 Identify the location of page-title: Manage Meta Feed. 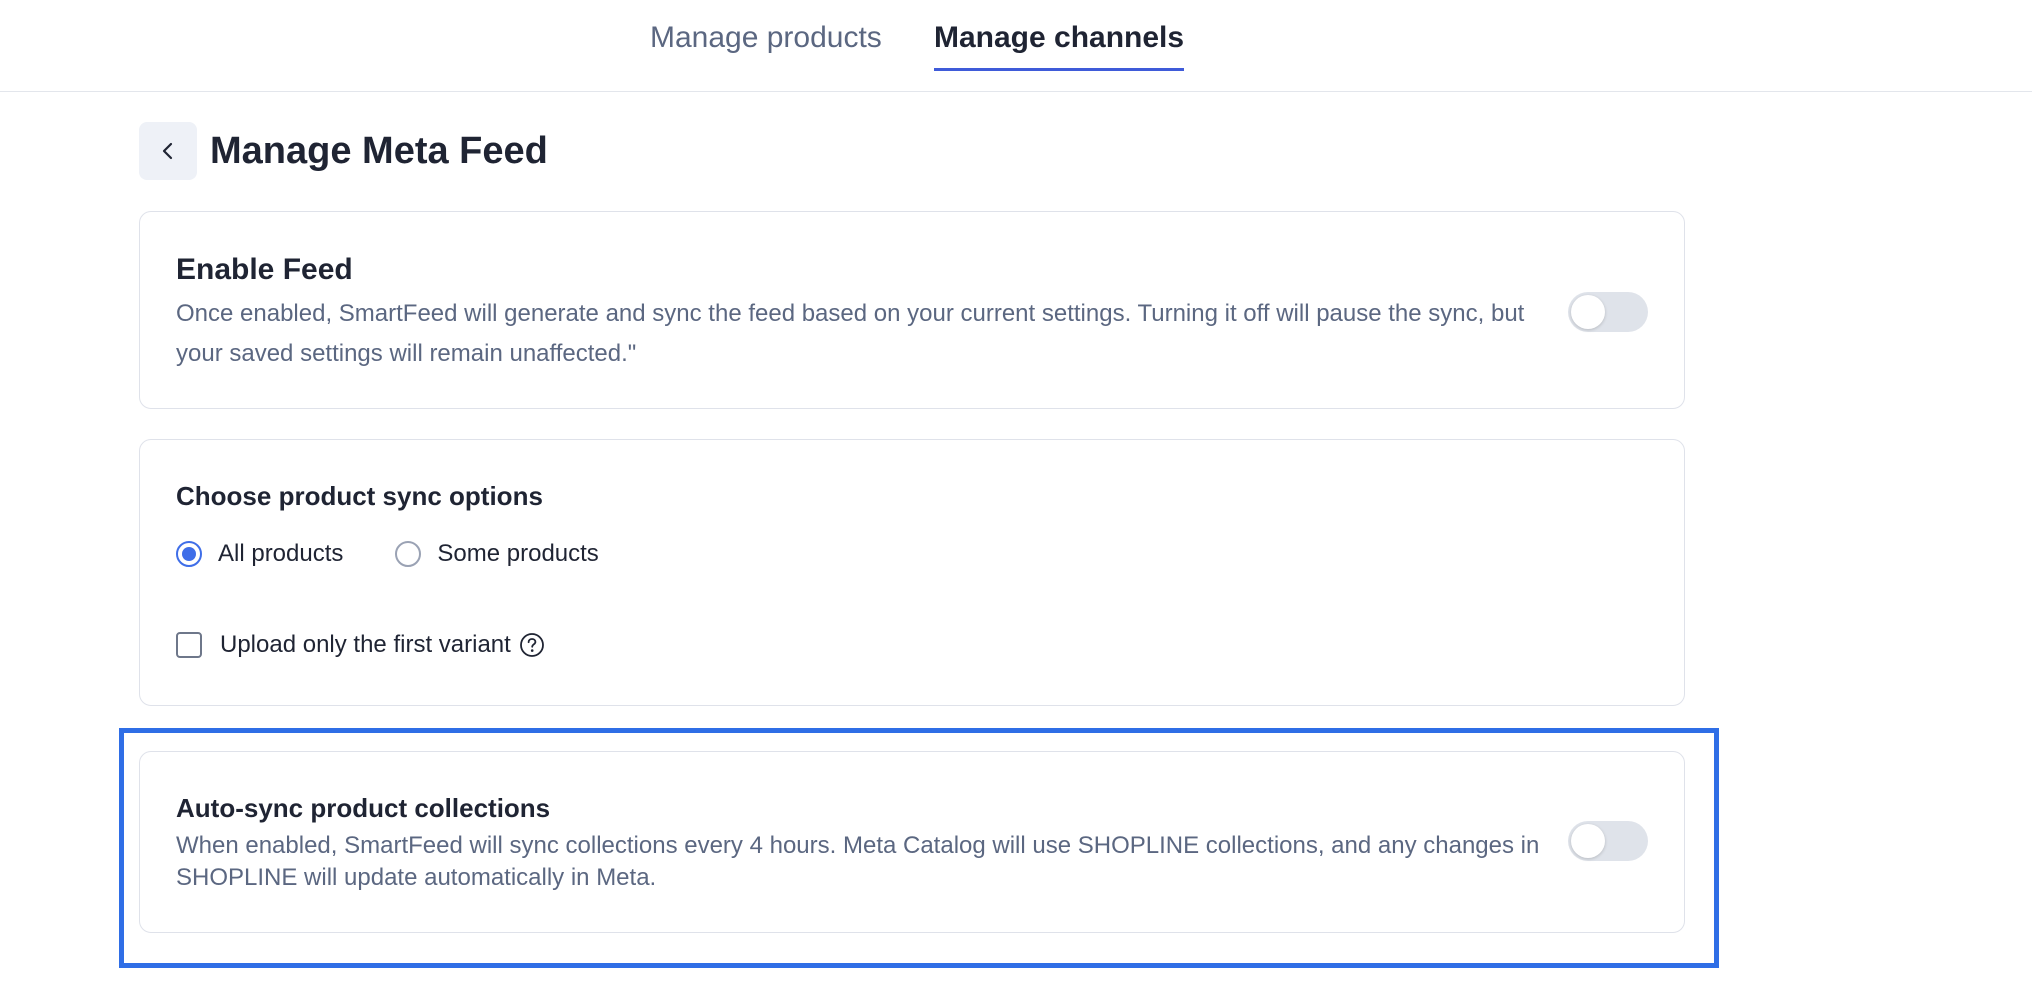
(379, 151).